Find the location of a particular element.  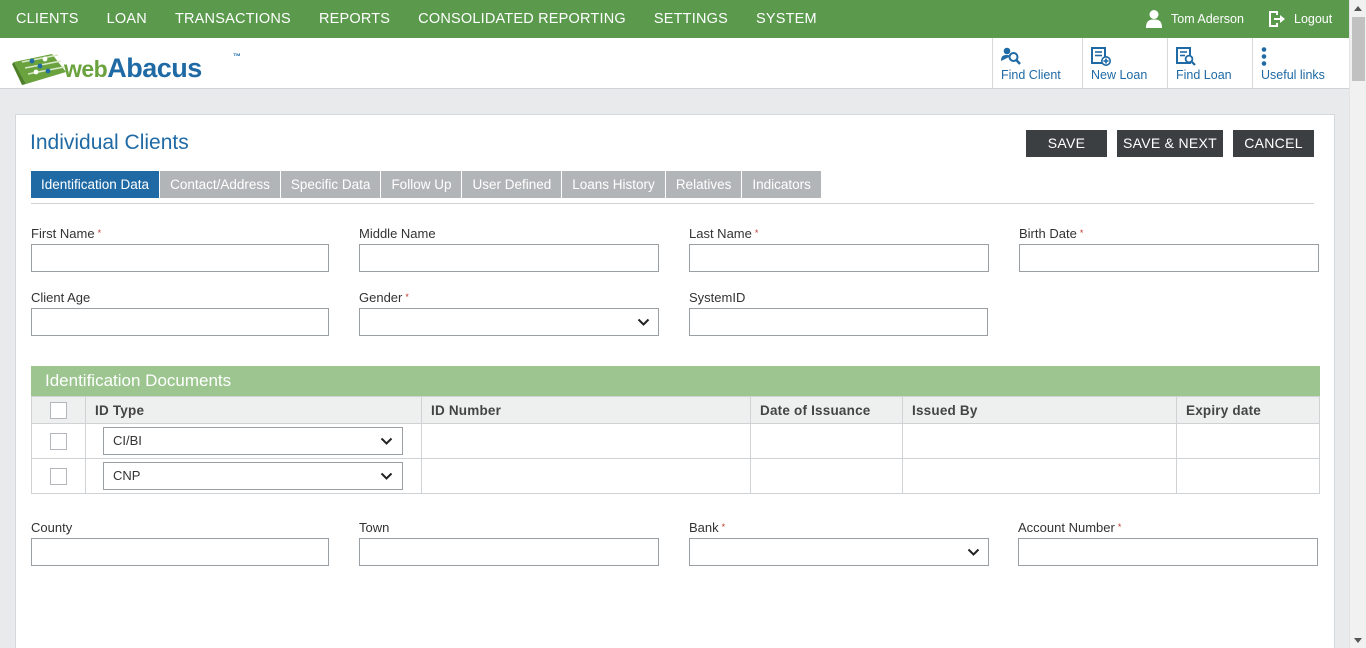

col-date-of-issuance: Date of Issuance is located at coordinates (826, 410).